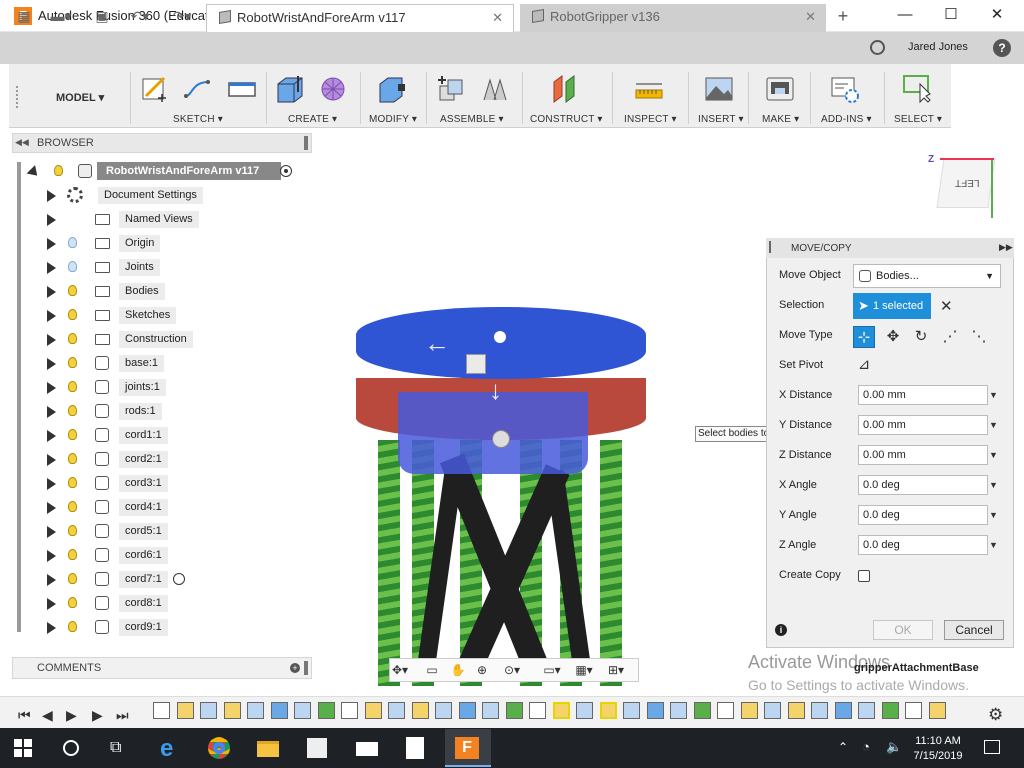 Image resolution: width=1024 pixels, height=768 pixels. I want to click on redo-icon: ↷▾, so click(182, 16).